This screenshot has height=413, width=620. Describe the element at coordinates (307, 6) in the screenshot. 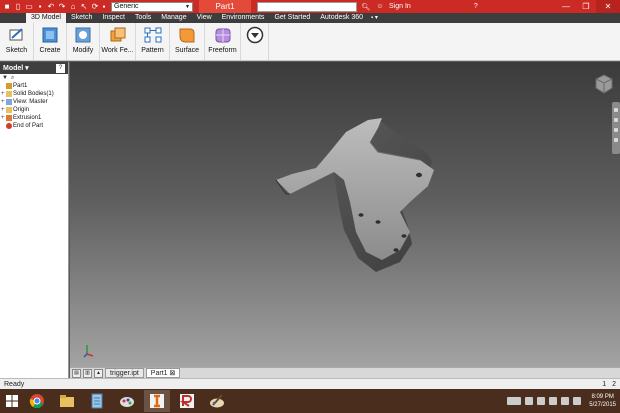

I see `help-search-input` at that location.